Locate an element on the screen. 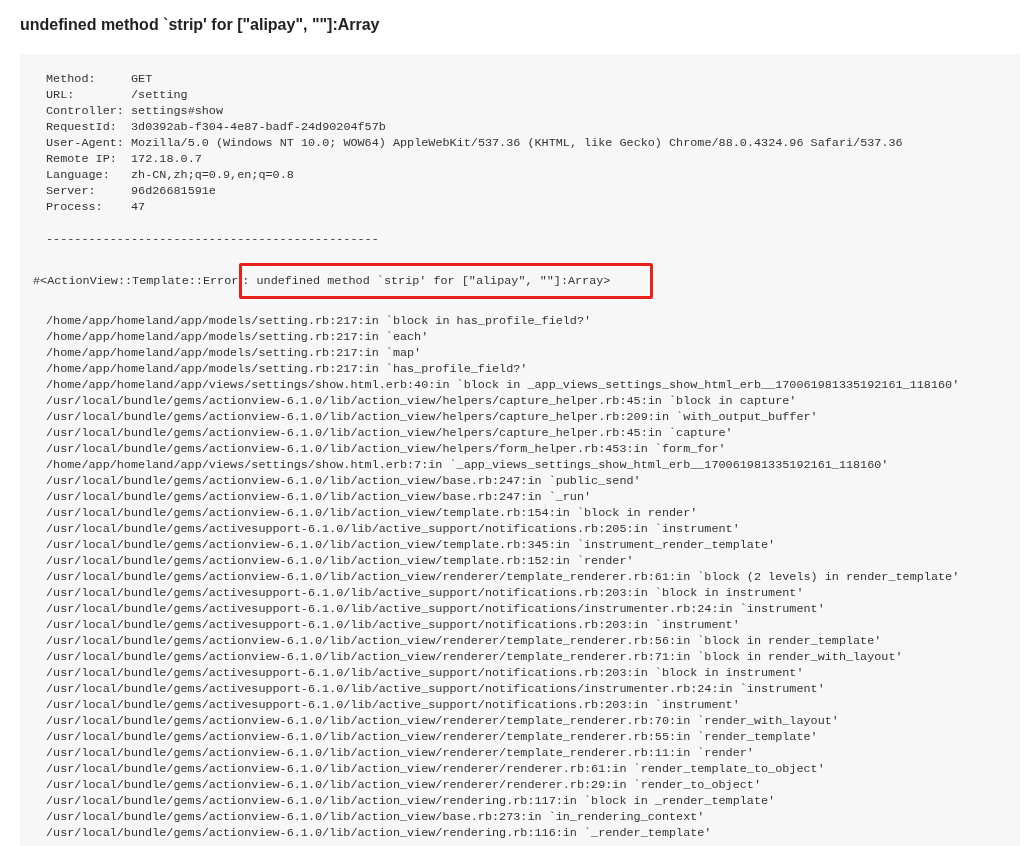 Image resolution: width=1028 pixels, height=846 pixels. field-value: 47 is located at coordinates (138, 207).